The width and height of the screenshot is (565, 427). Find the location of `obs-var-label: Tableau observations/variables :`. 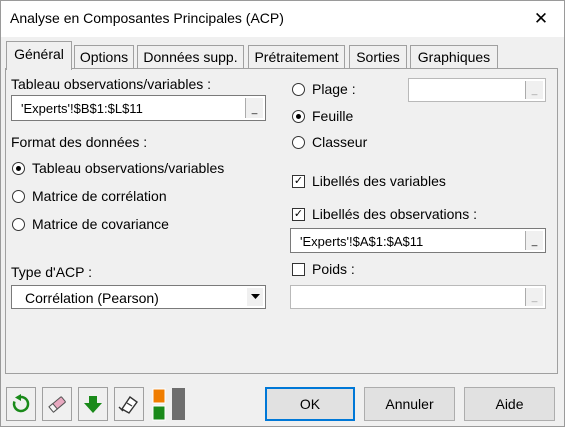

obs-var-label: Tableau observations/variables : is located at coordinates (111, 84).